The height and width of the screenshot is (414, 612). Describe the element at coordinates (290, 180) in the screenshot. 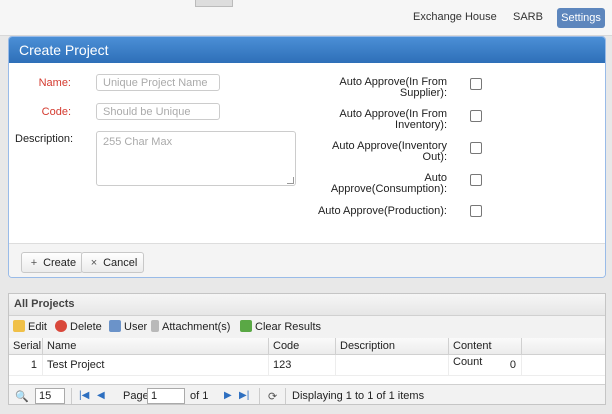

I see `resize-grip-icon` at that location.